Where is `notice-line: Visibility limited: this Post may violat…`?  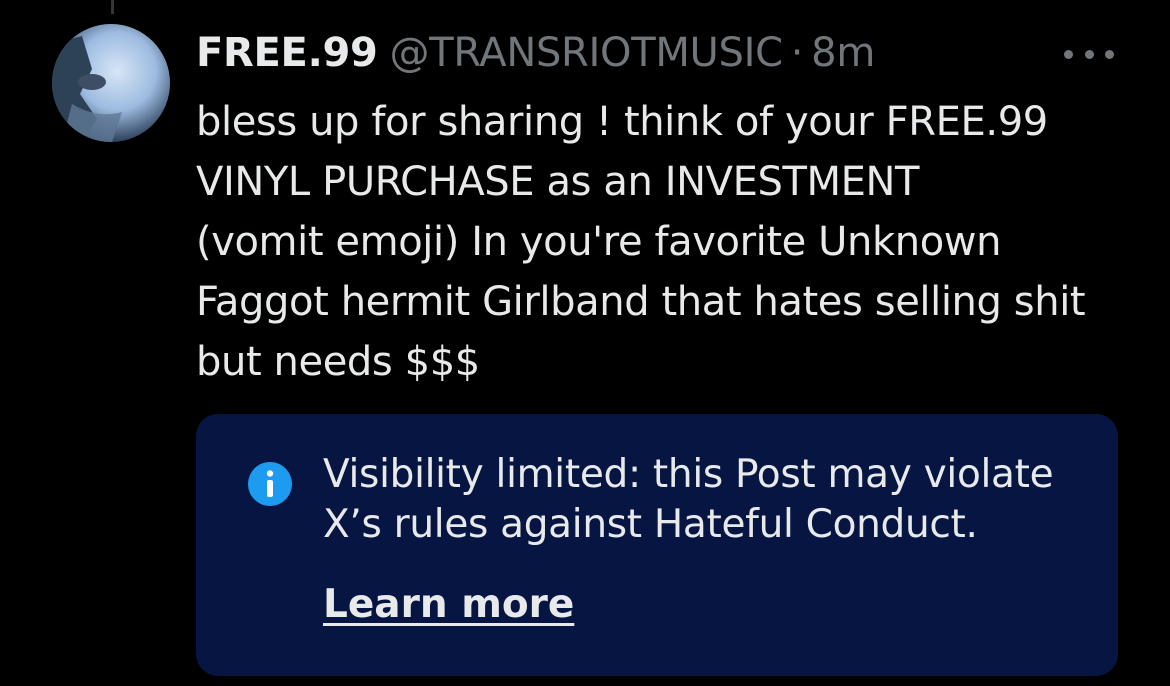 notice-line: Visibility limited: this Post may violat… is located at coordinates (688, 474).